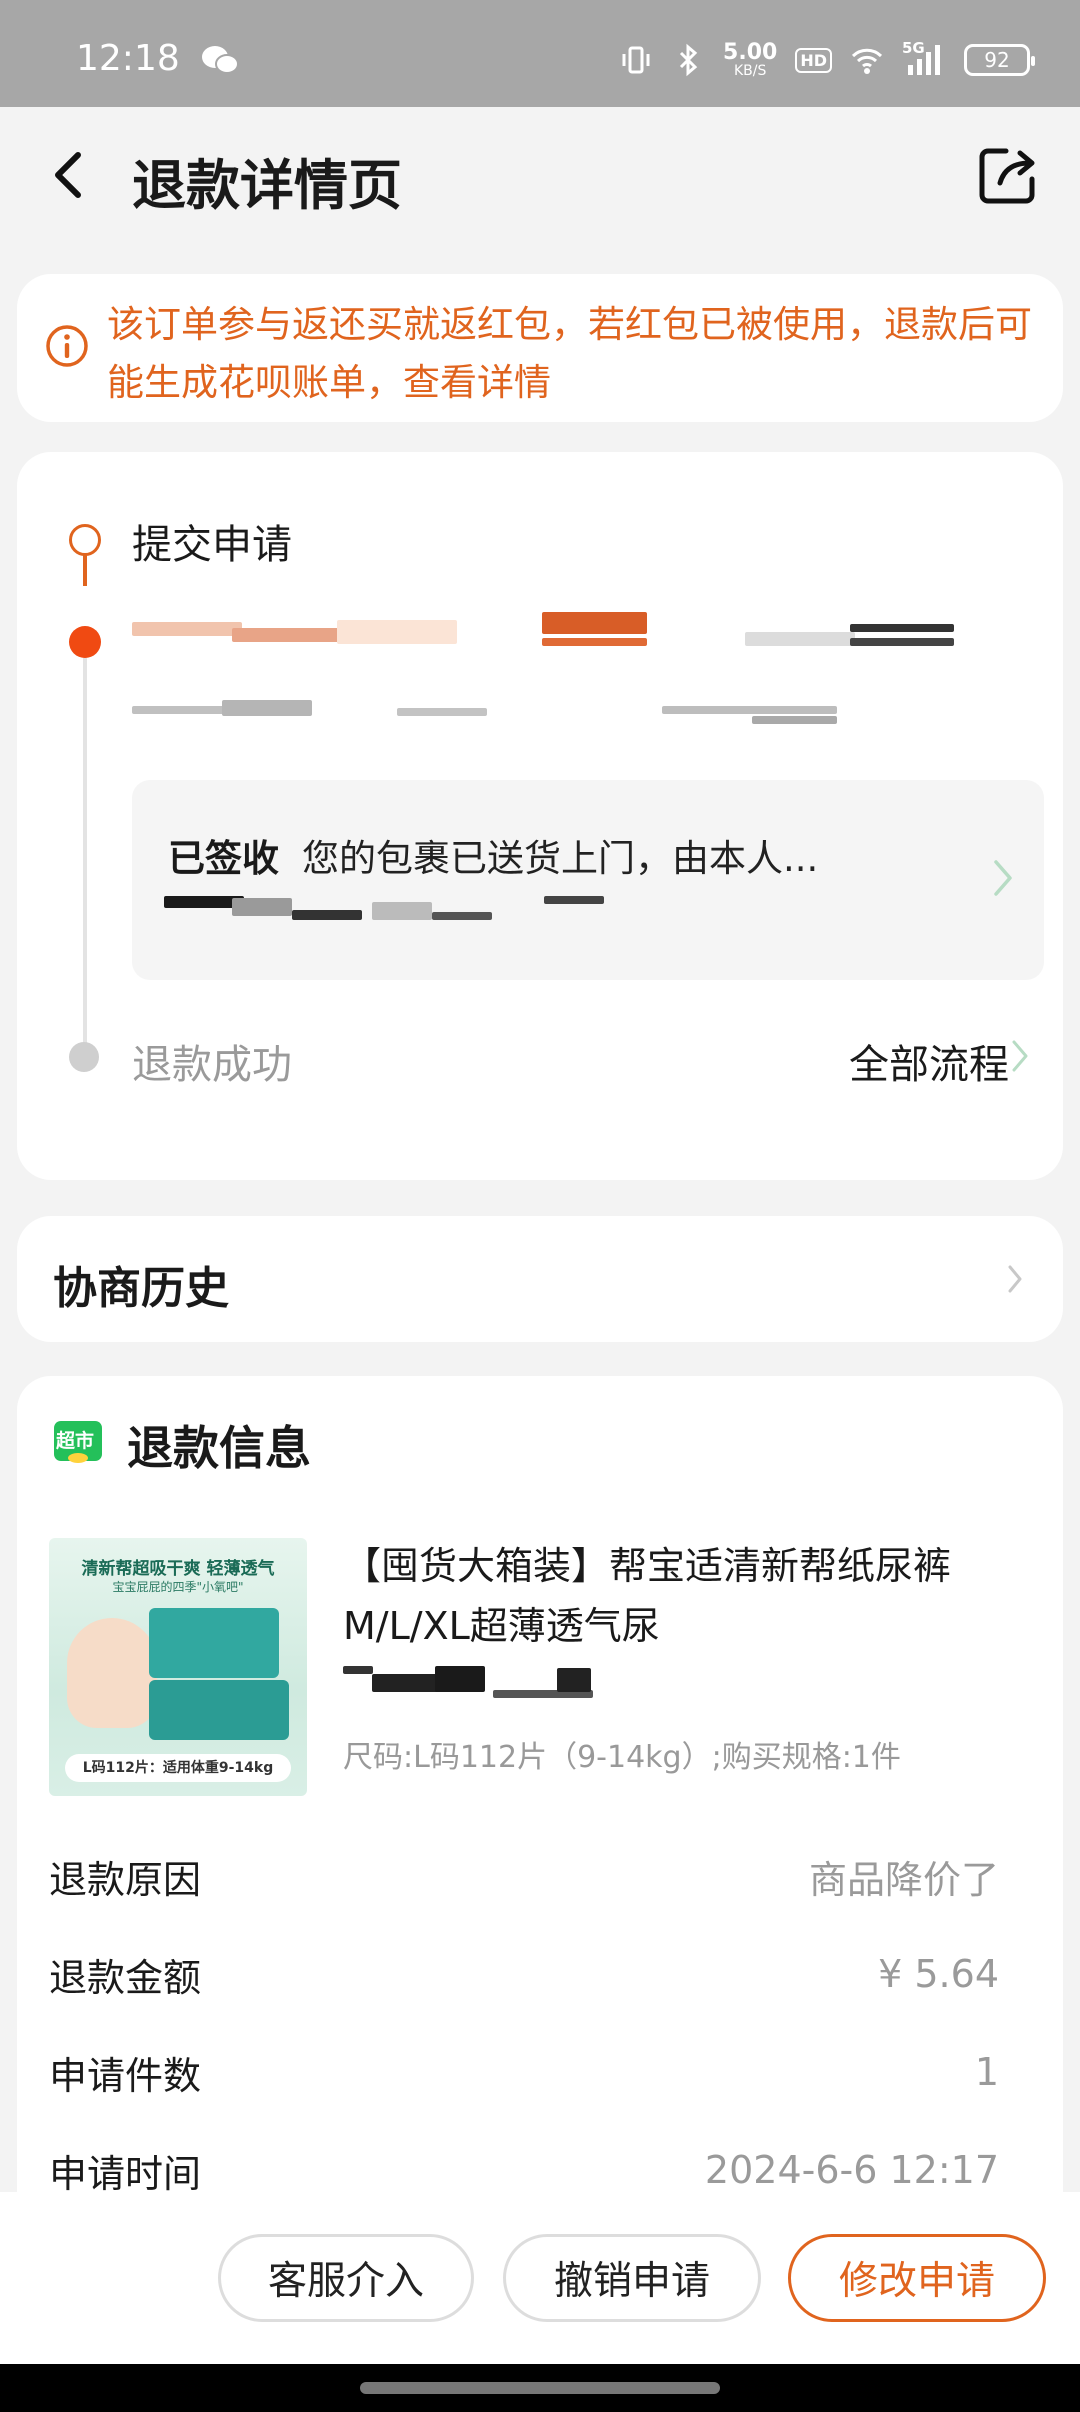 The width and height of the screenshot is (1080, 2412). I want to click on red-packet-notice: 该订单参与返还买就返红包，若红包已被使用，退款后可能生成花呗账单，查看详情, so click(540, 348).